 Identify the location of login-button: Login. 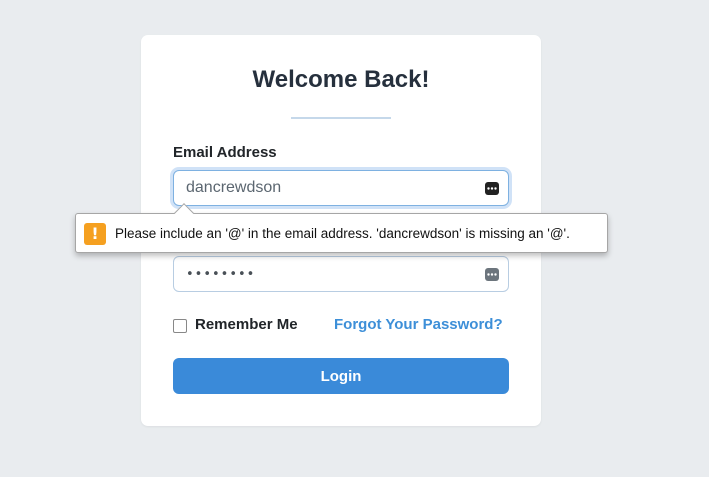
(341, 376).